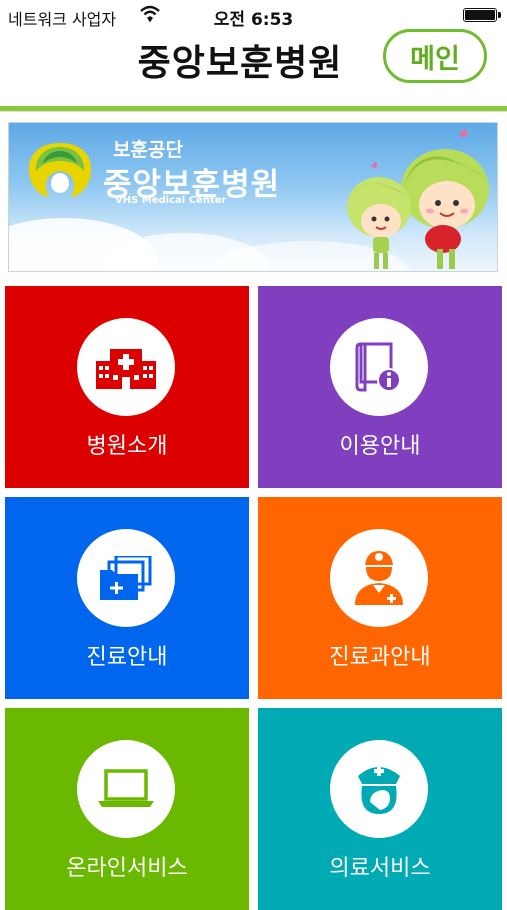 This screenshot has height=910, width=507. What do you see at coordinates (418, 199) in the screenshot?
I see `mascot-illustration-icon` at bounding box center [418, 199].